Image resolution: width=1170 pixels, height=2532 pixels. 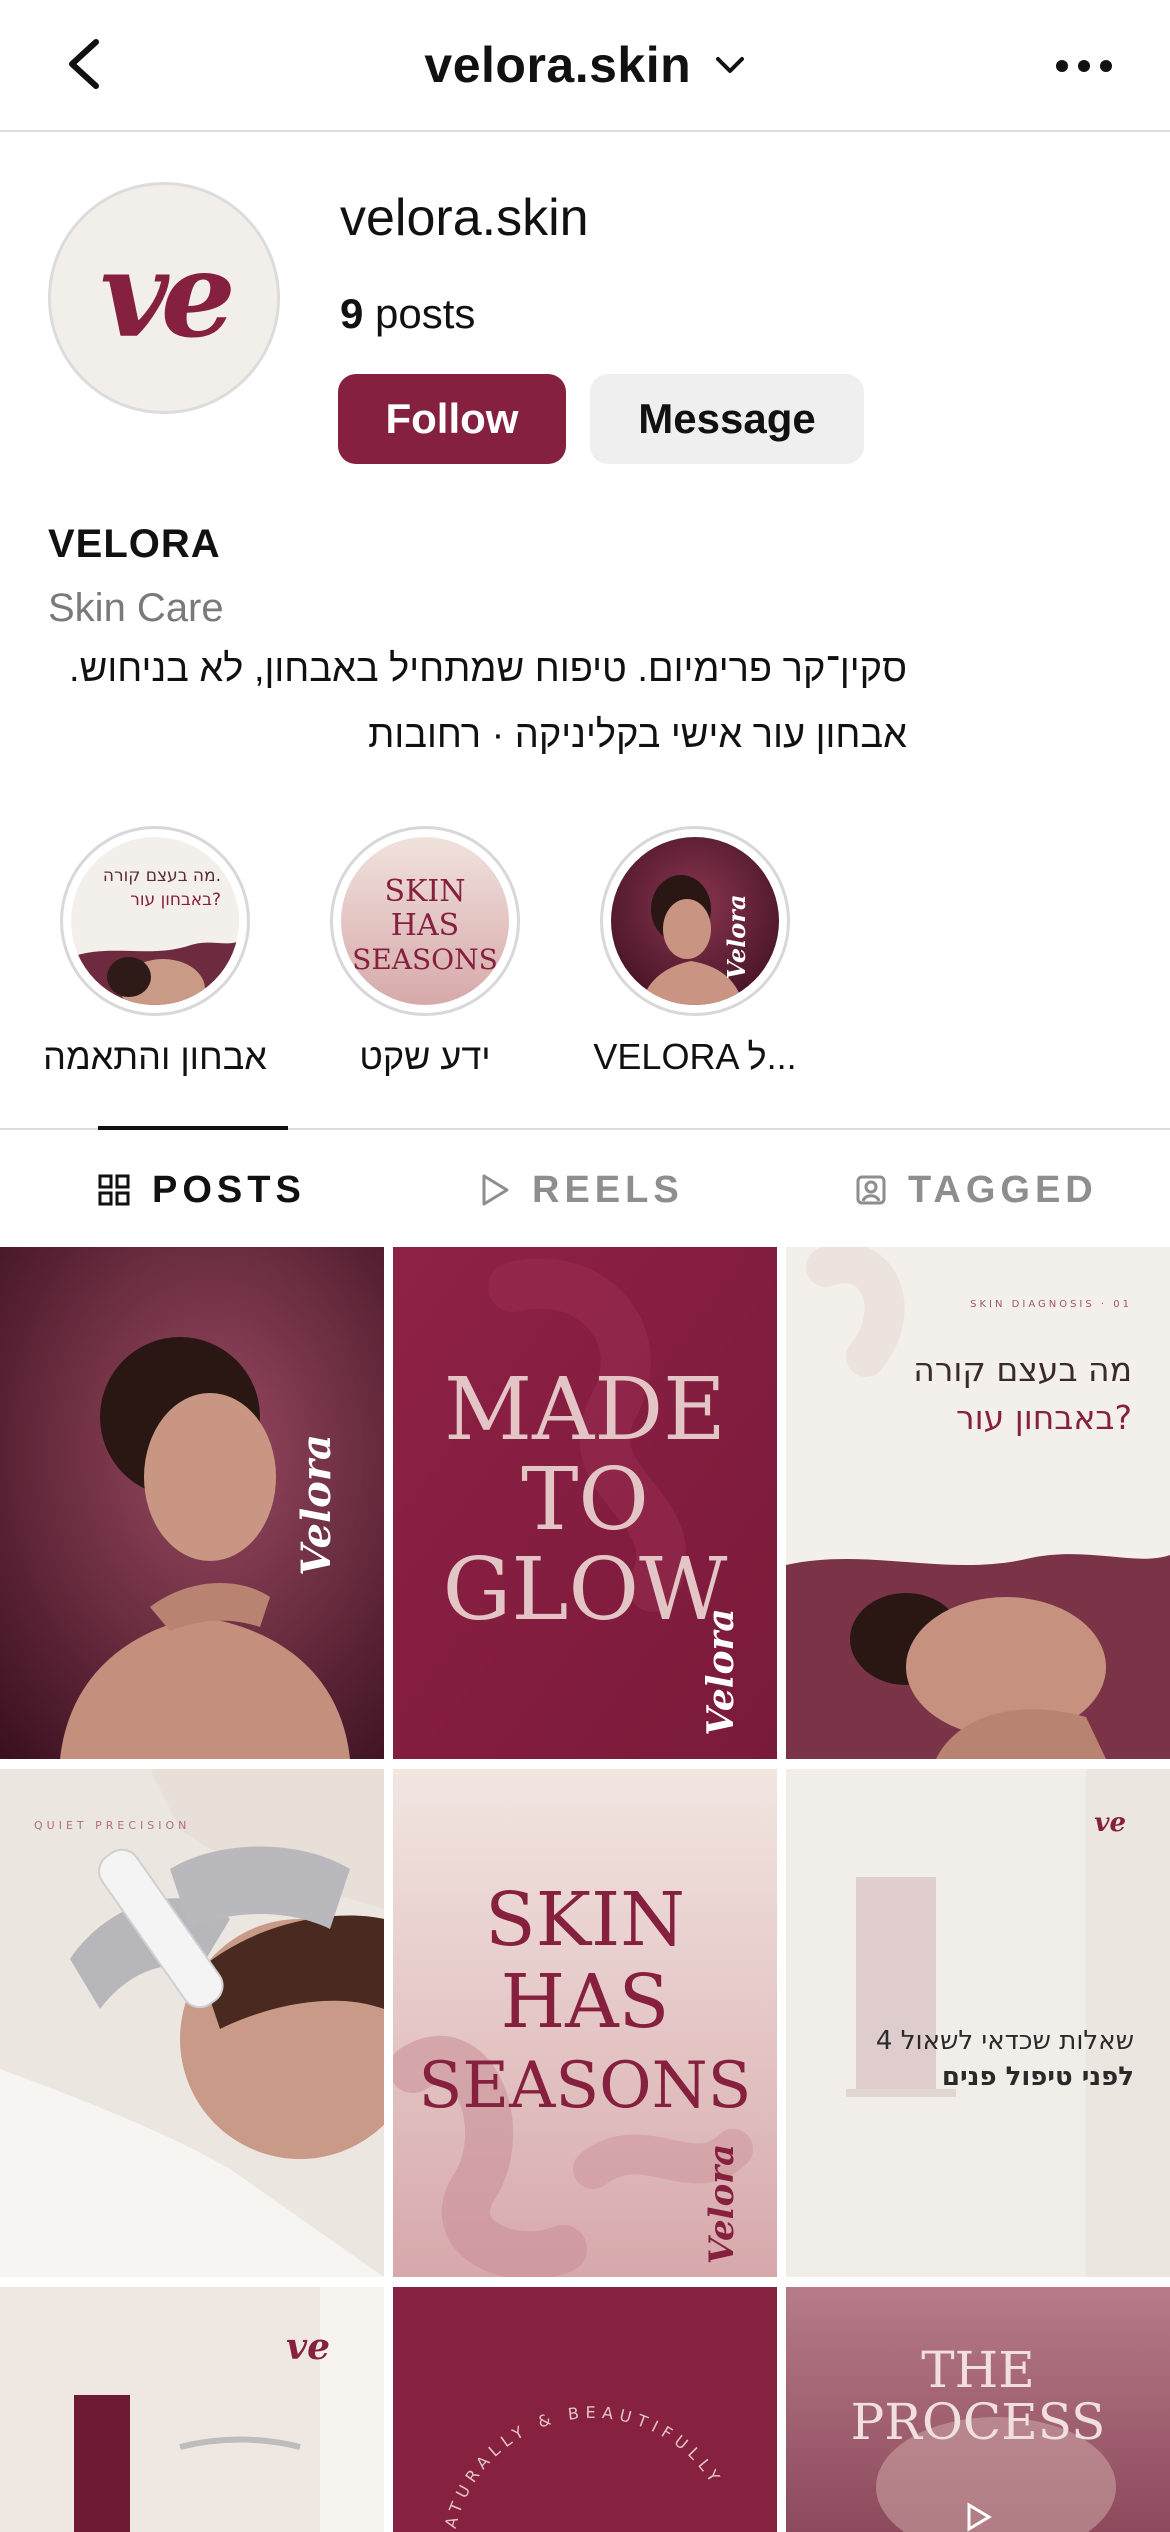 What do you see at coordinates (585, 1920) in the screenshot?
I see `post-title-line-1: SKIN` at bounding box center [585, 1920].